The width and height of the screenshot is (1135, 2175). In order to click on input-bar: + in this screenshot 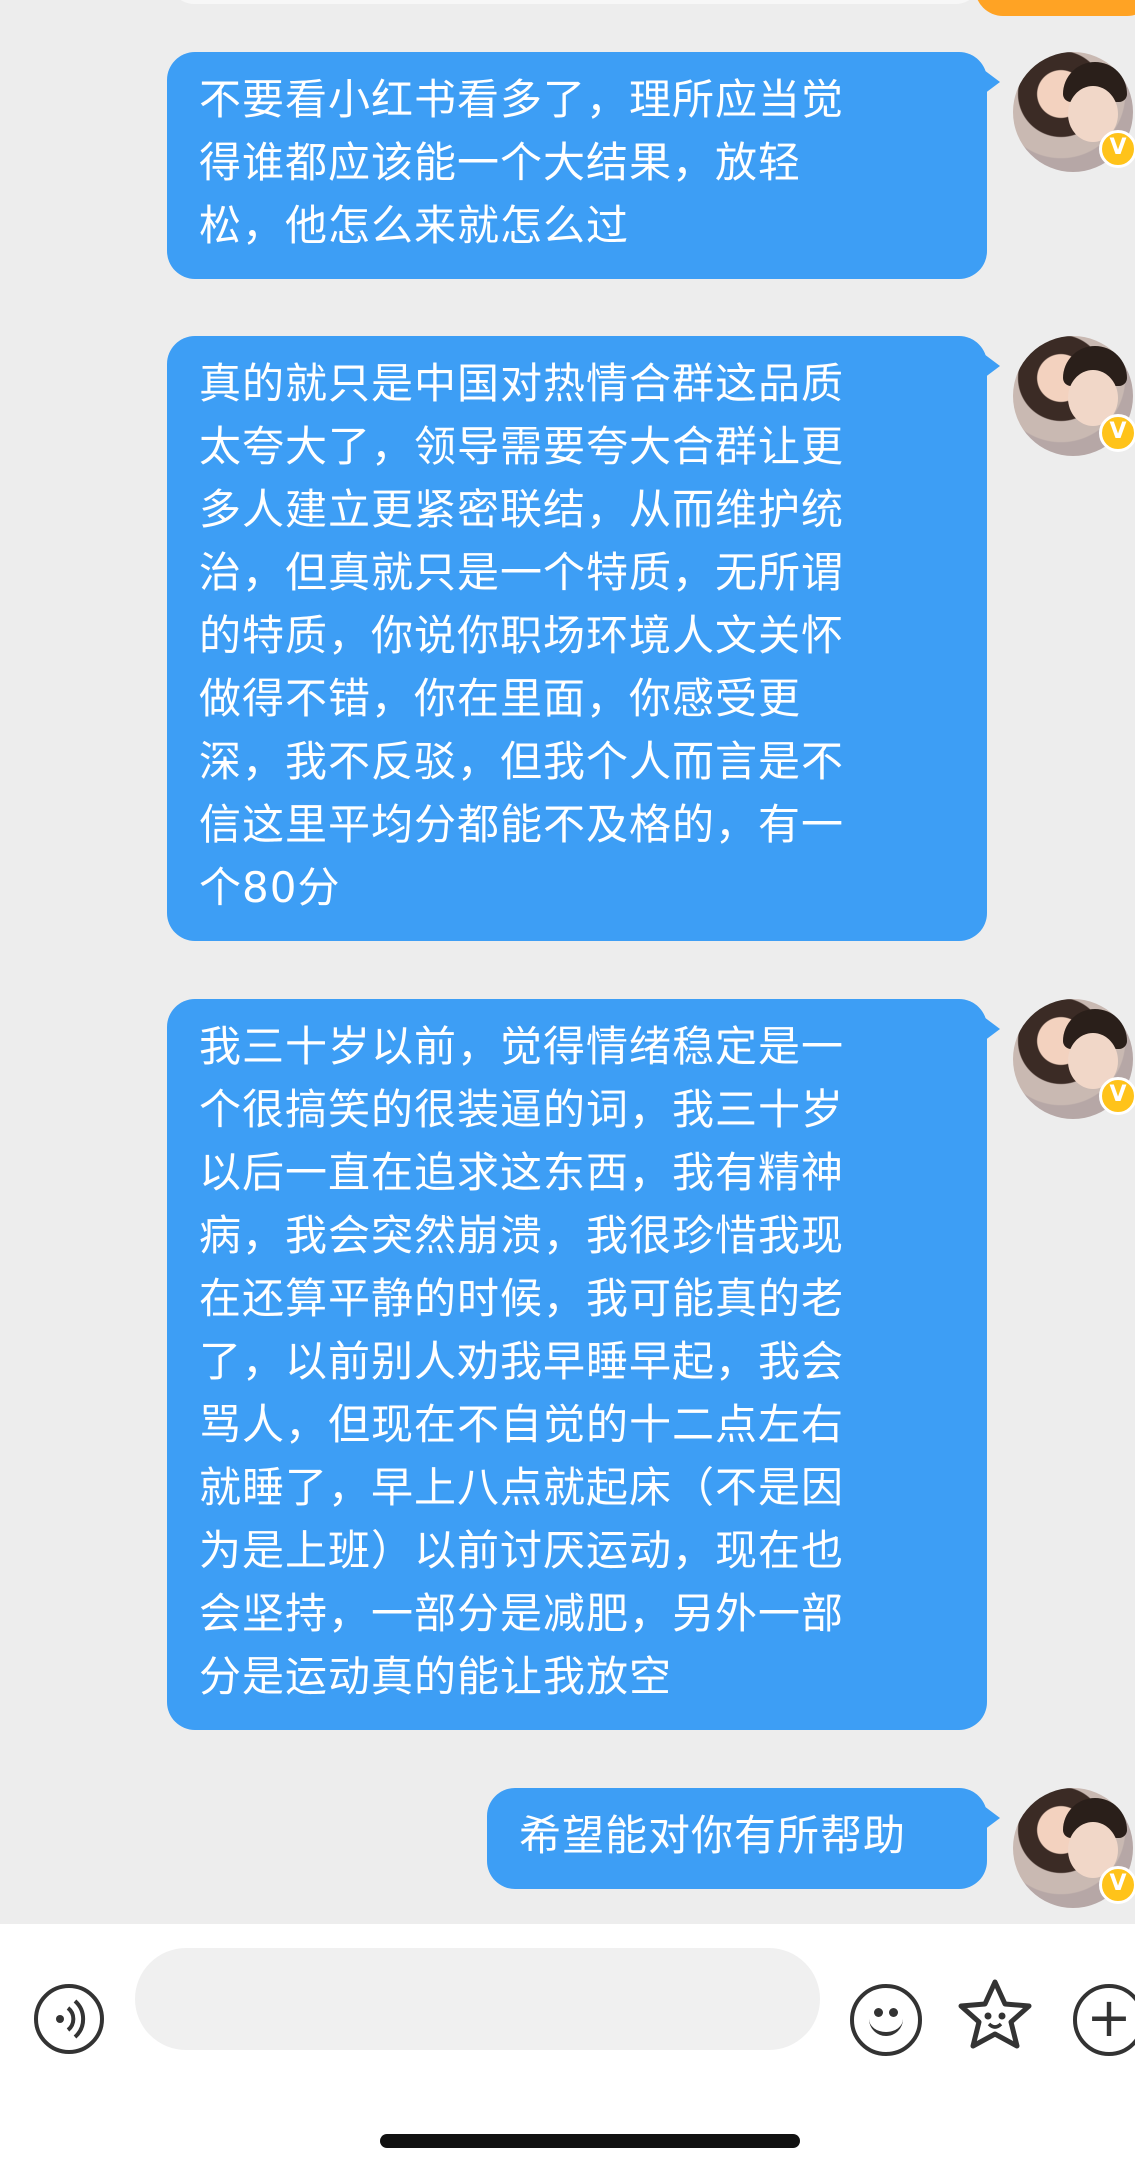, I will do `click(567, 2049)`.